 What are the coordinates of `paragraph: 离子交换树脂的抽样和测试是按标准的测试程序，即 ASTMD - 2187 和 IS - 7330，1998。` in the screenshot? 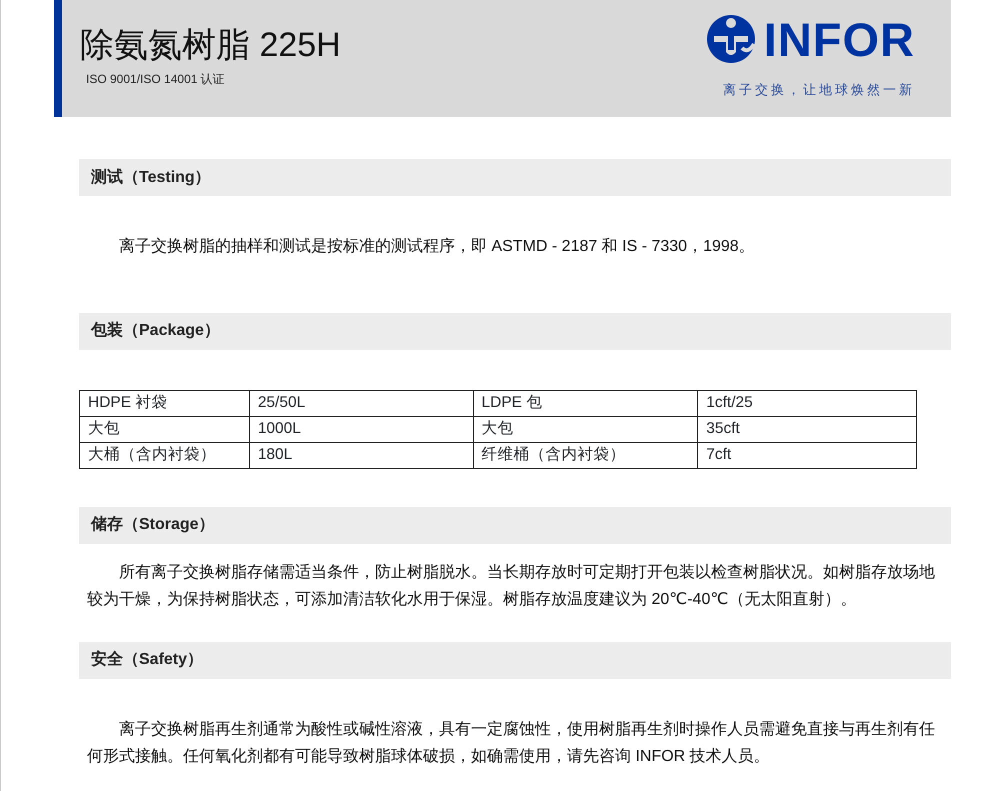 It's located at (437, 246).